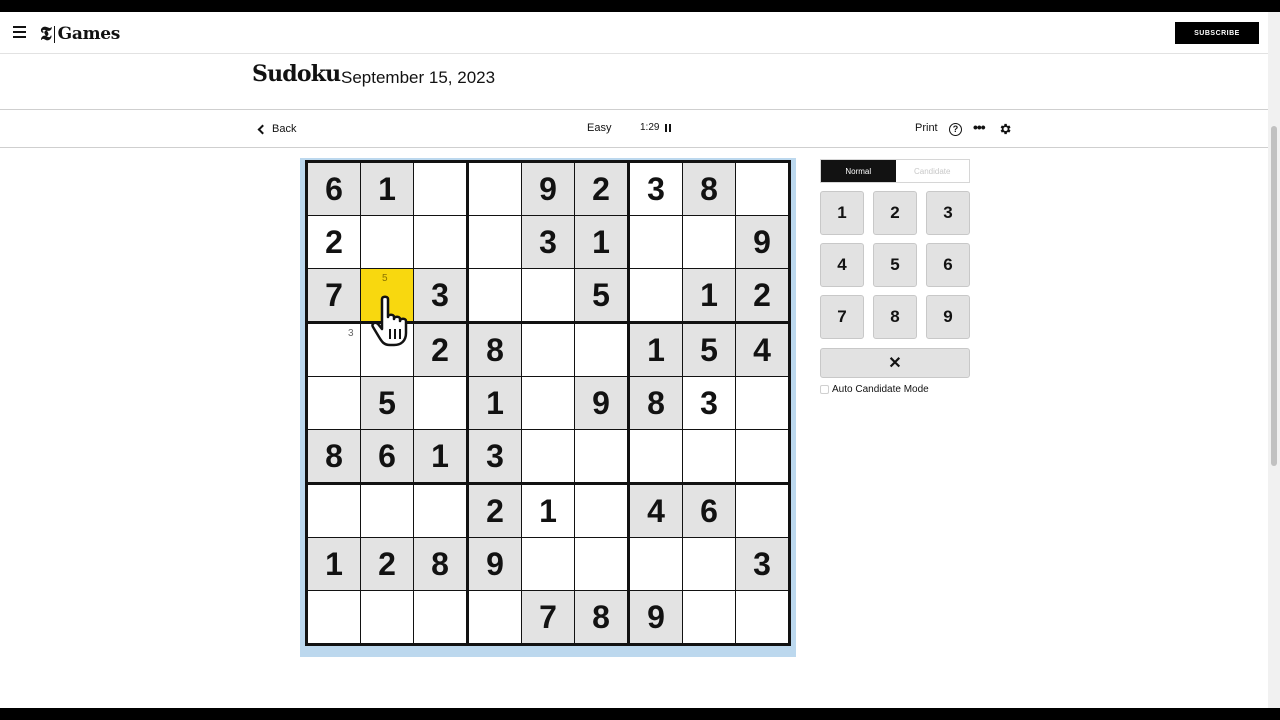  Describe the element at coordinates (440, 564) in the screenshot. I see `sudoku-cell-r8c3: 8` at that location.